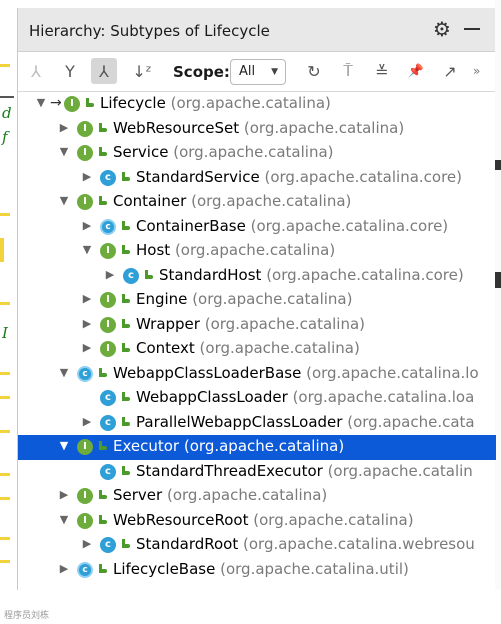 This screenshot has height=624, width=501. I want to click on class-icon: c, so click(108, 398).